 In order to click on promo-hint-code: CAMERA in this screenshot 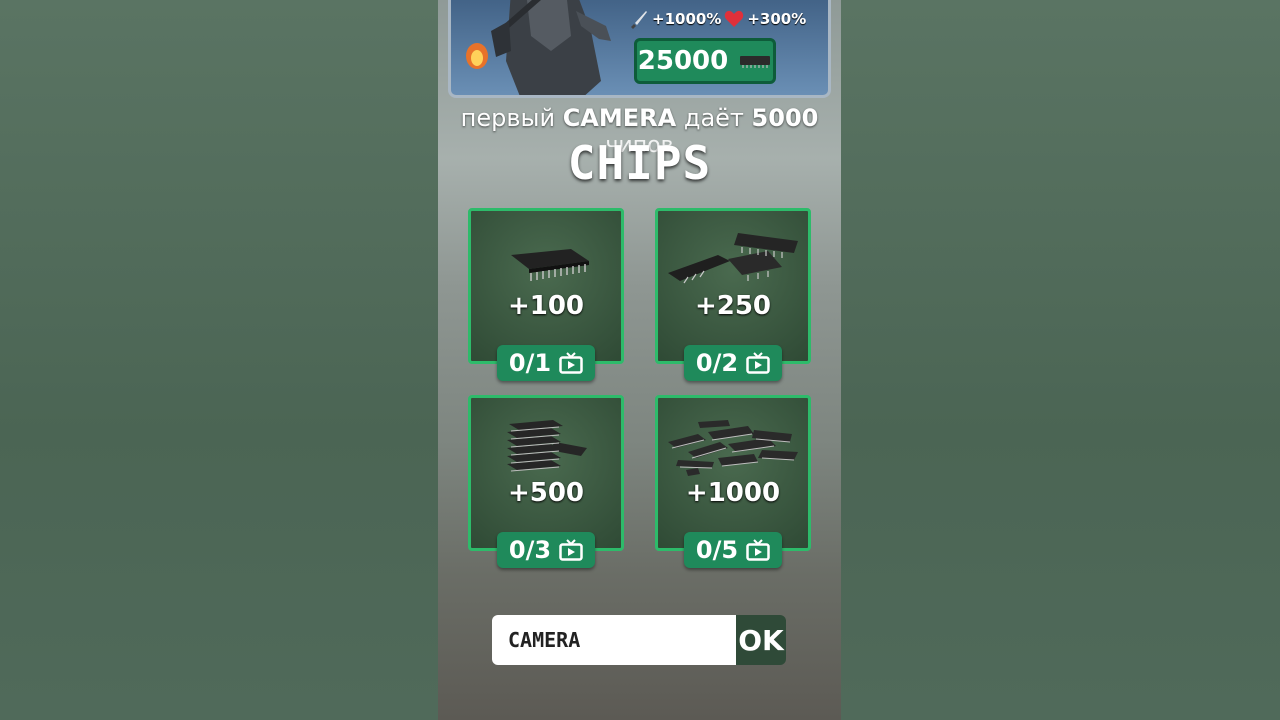, I will do `click(619, 118)`.